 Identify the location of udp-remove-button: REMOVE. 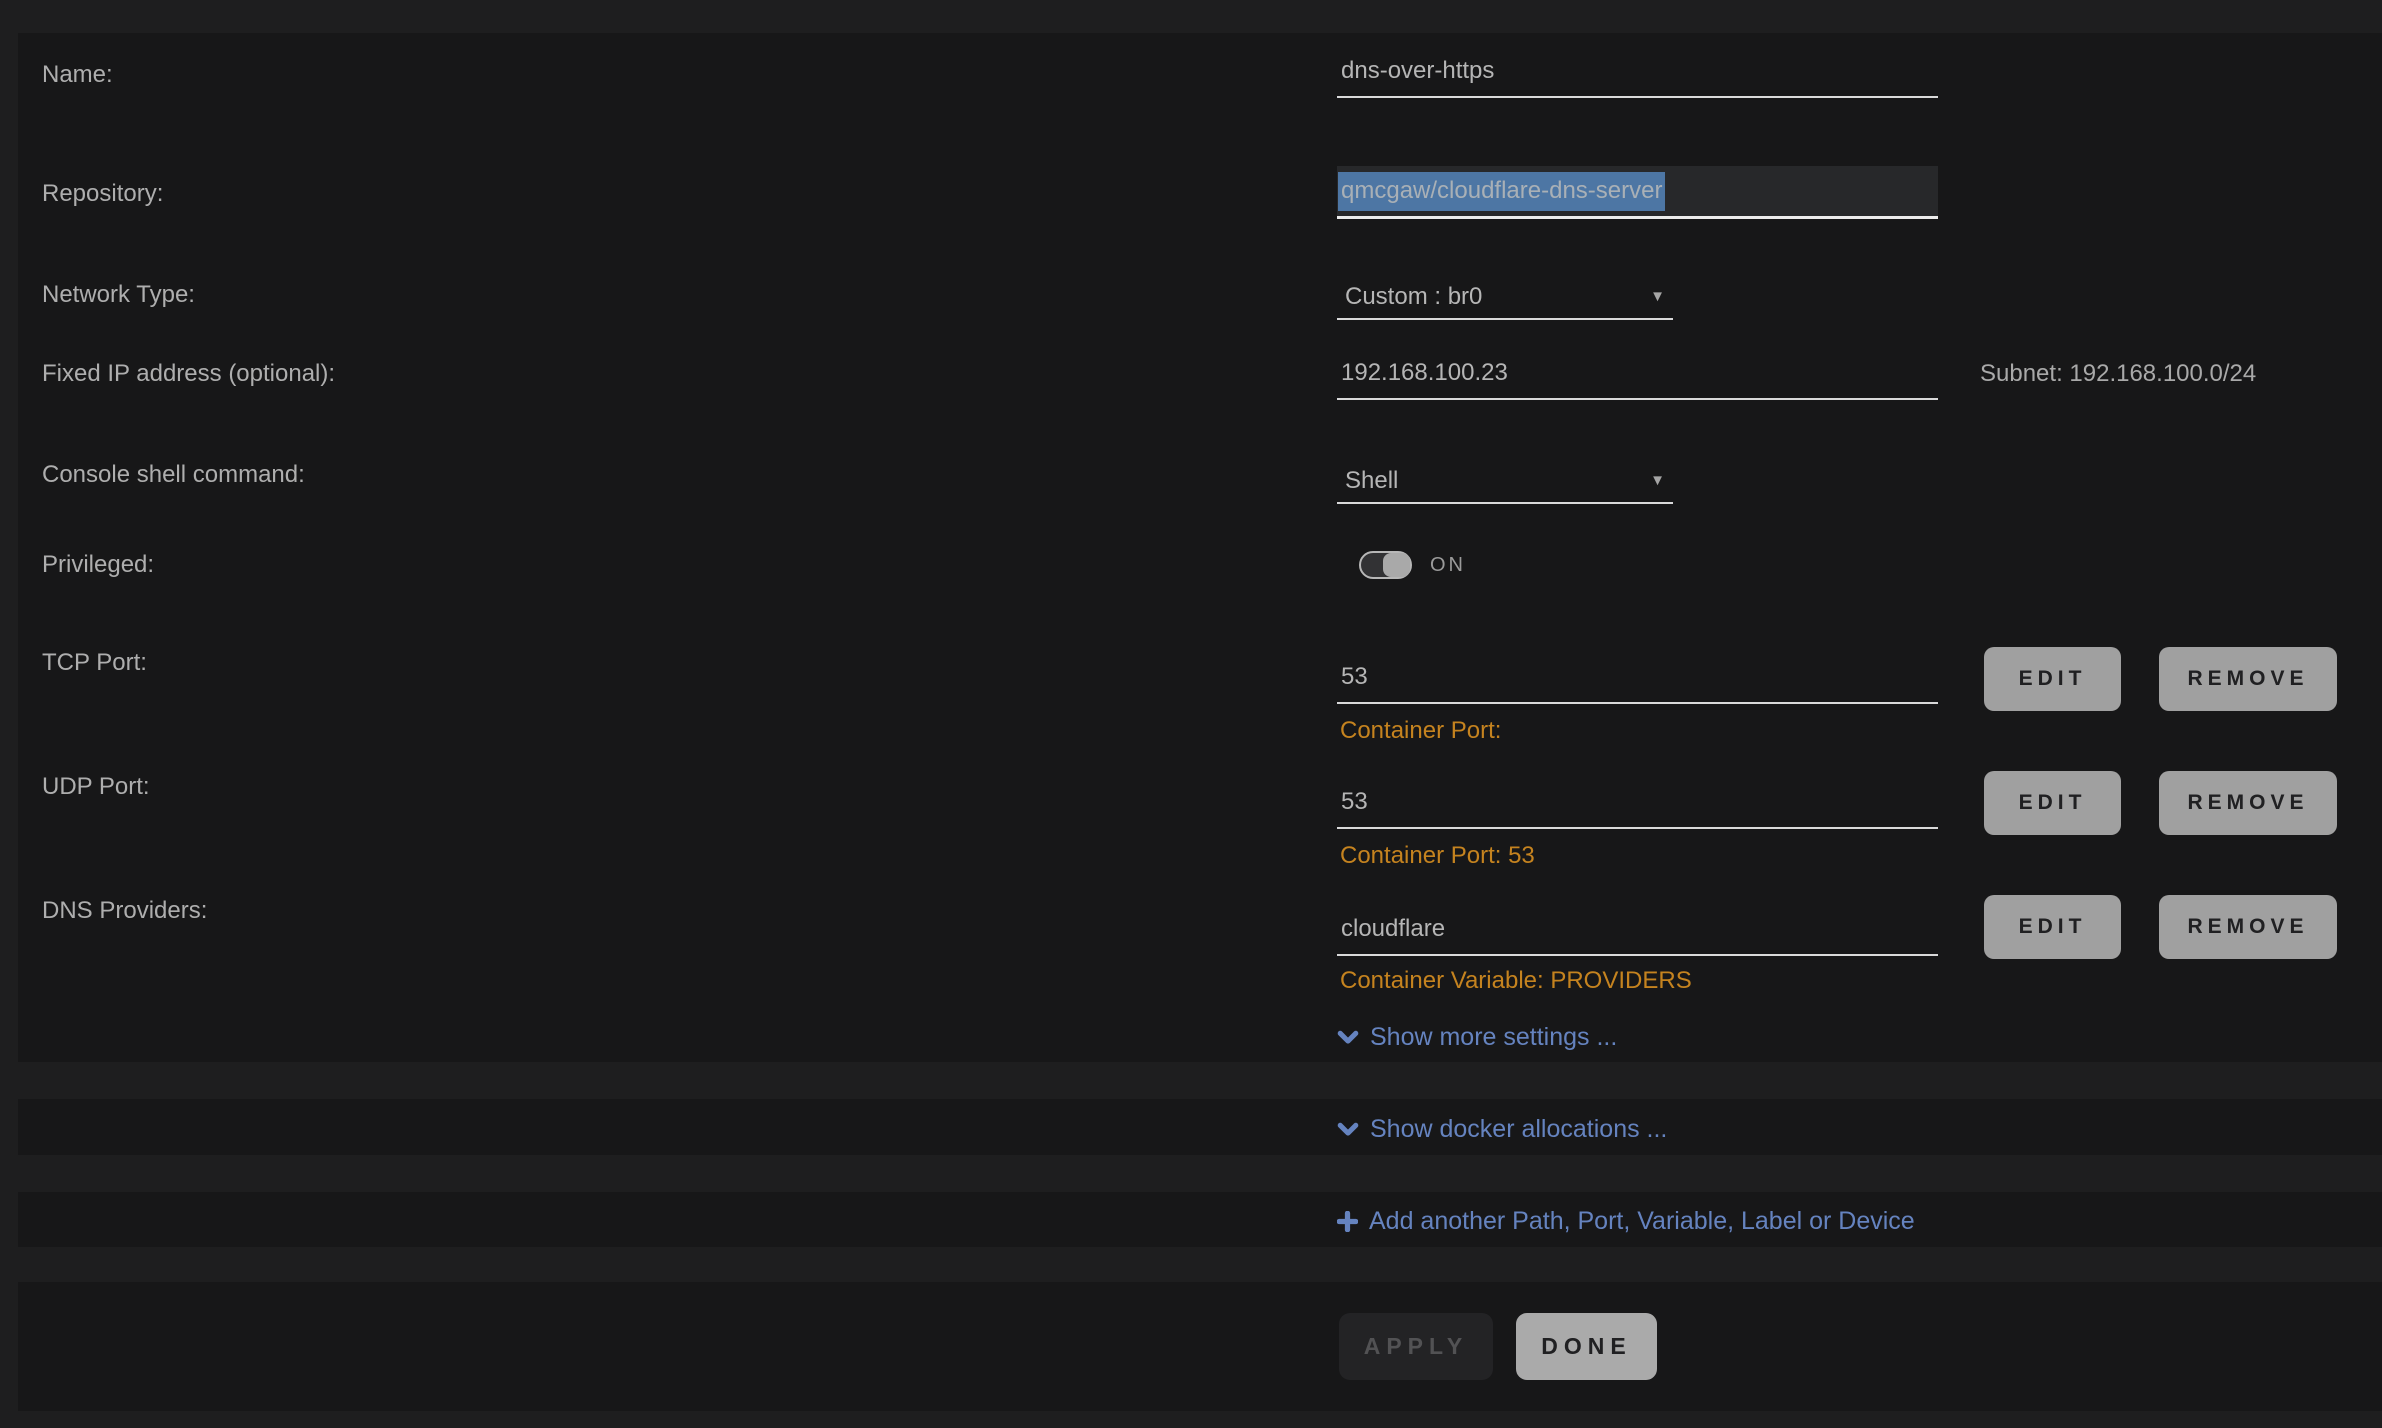
(2248, 803).